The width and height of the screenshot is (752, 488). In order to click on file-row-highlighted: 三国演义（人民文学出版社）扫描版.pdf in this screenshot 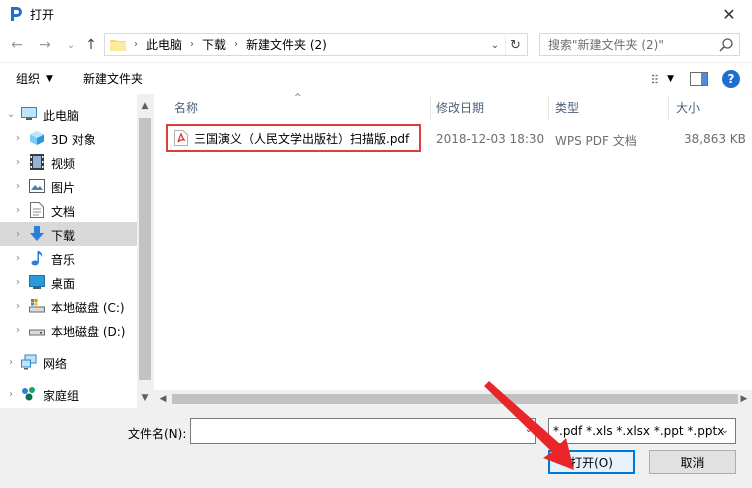, I will do `click(293, 138)`.